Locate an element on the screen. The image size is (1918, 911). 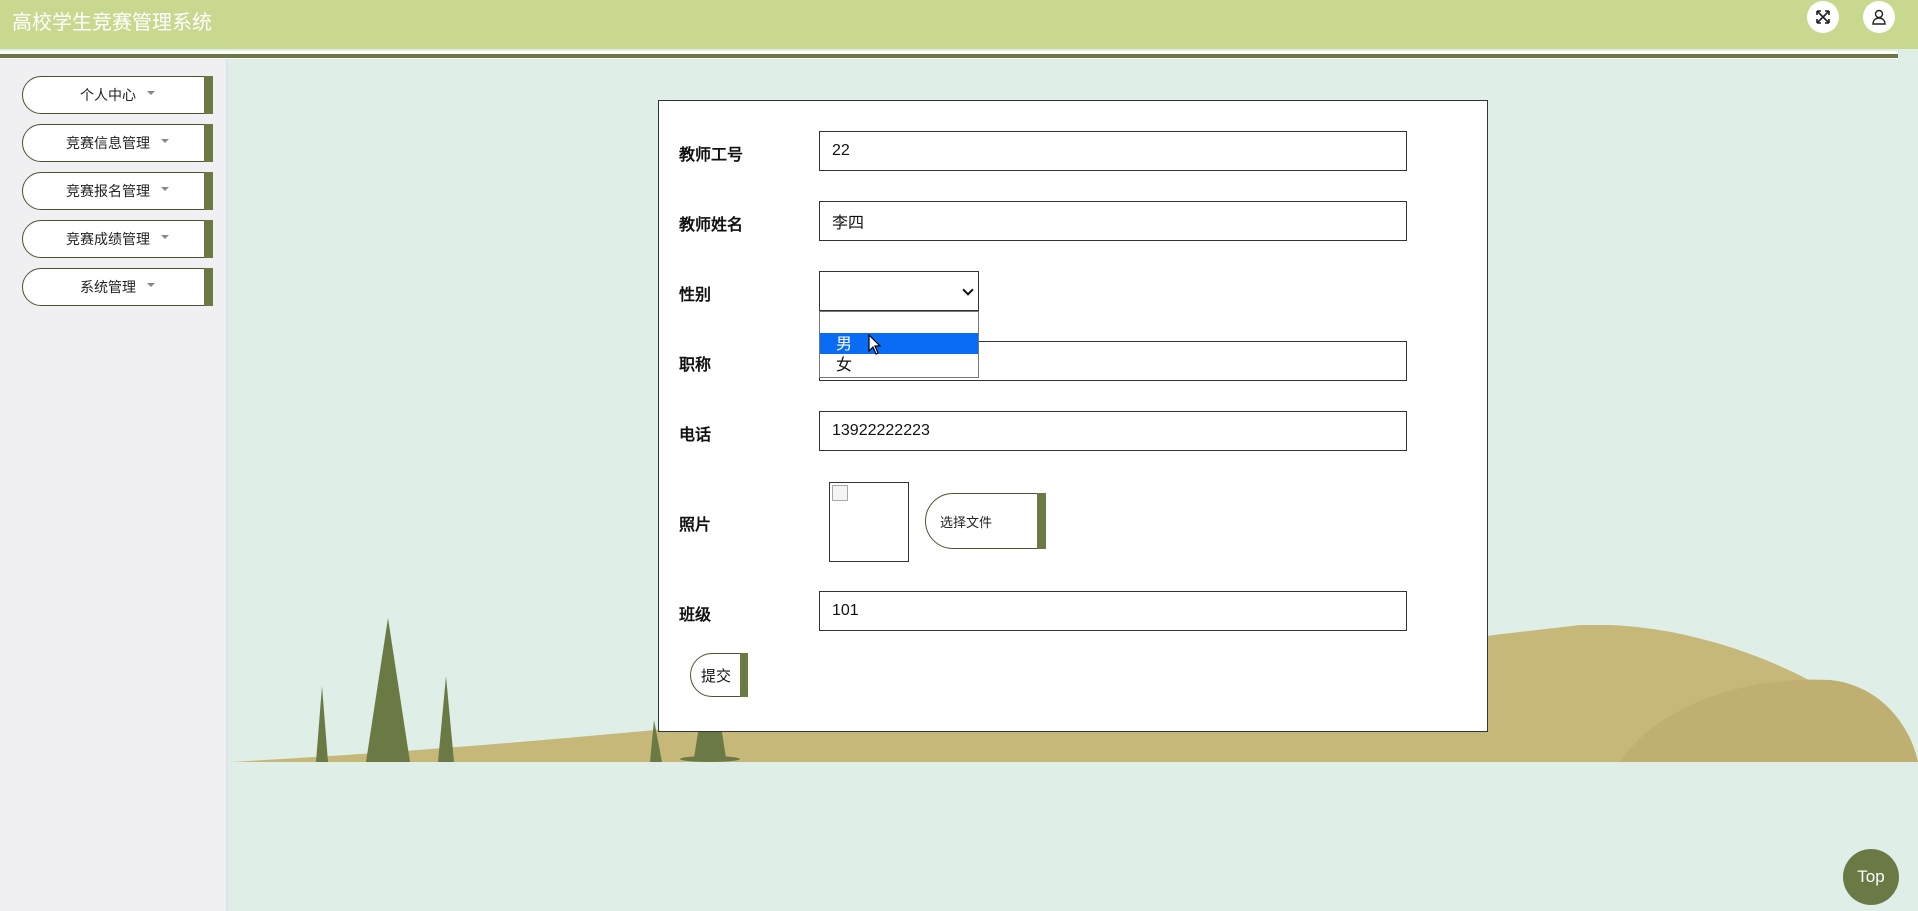
user-icon is located at coordinates (1879, 17).